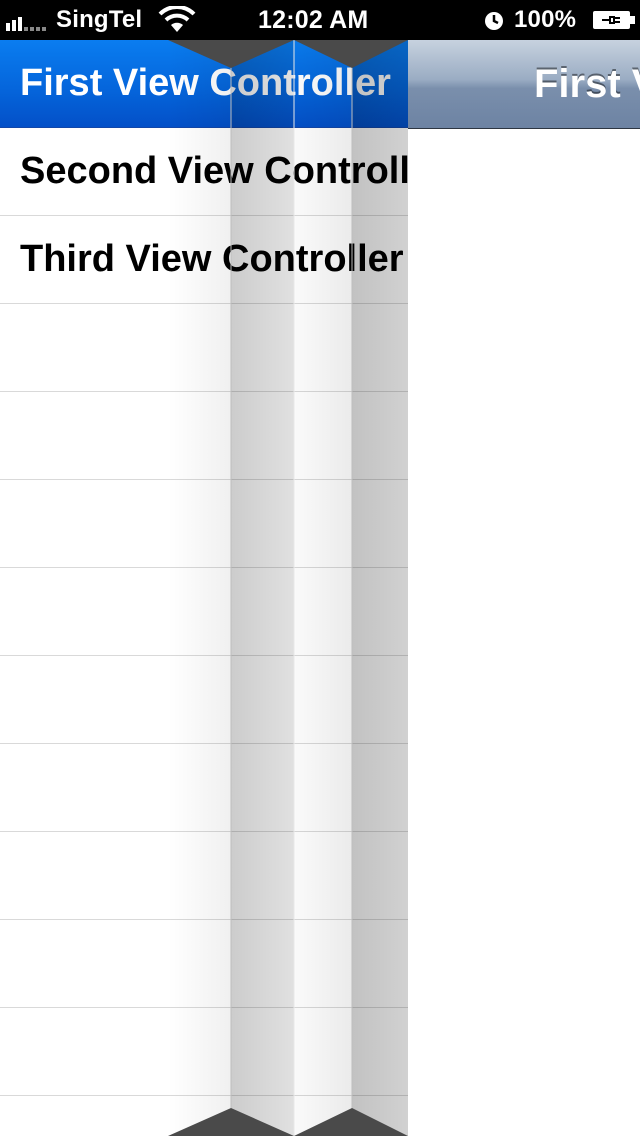 Image resolution: width=640 pixels, height=1136 pixels. What do you see at coordinates (214, 171) in the screenshot?
I see `menu-item-label: Second View Controller` at bounding box center [214, 171].